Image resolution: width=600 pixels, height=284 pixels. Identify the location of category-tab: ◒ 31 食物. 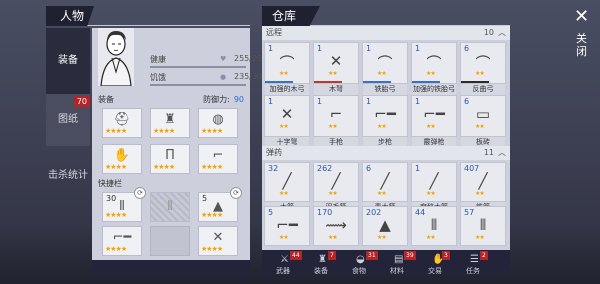
(363, 263).